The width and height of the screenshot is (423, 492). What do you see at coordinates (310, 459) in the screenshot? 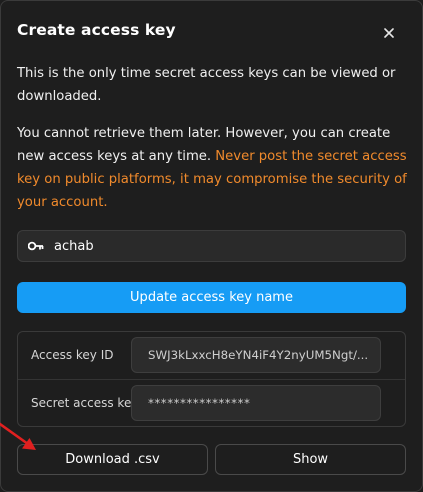
I see `show-secret-button: Show` at bounding box center [310, 459].